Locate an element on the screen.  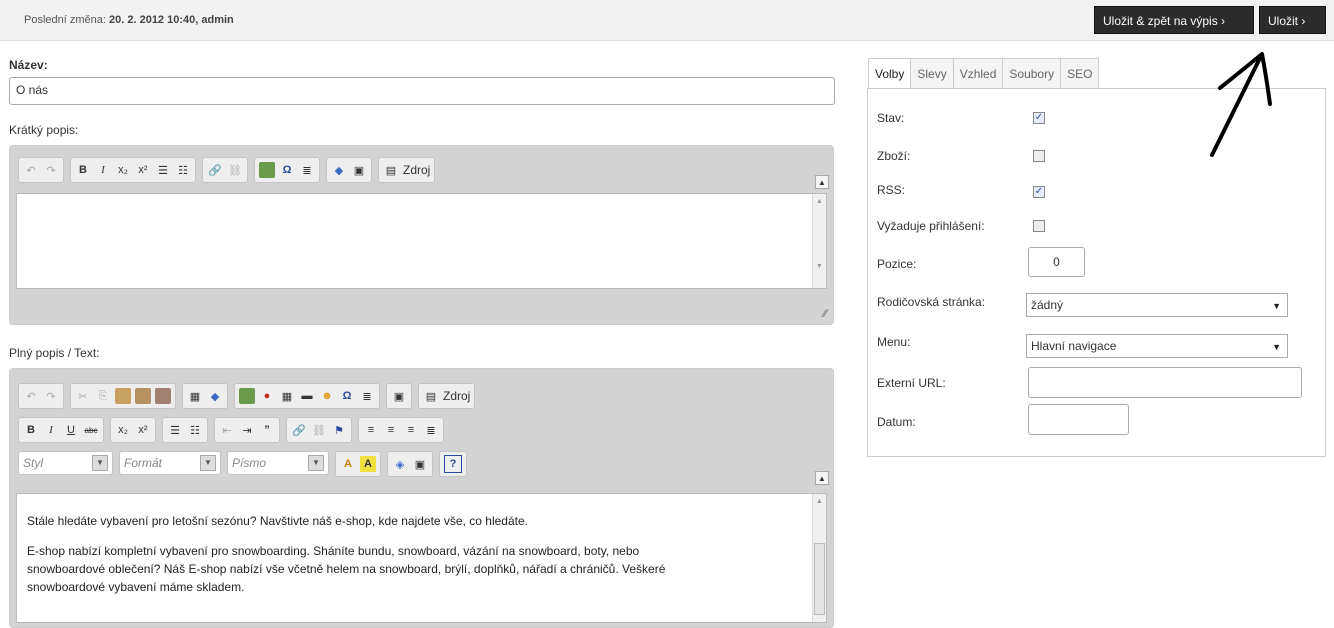
text-color-icon: A is located at coordinates (348, 464).